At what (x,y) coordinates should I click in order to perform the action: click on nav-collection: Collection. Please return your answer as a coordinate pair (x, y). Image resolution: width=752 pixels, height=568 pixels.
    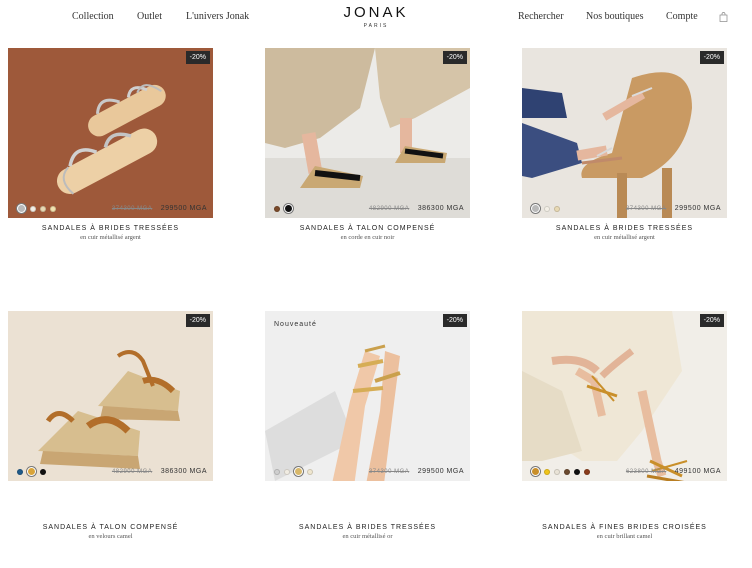
    Looking at the image, I should click on (93, 16).